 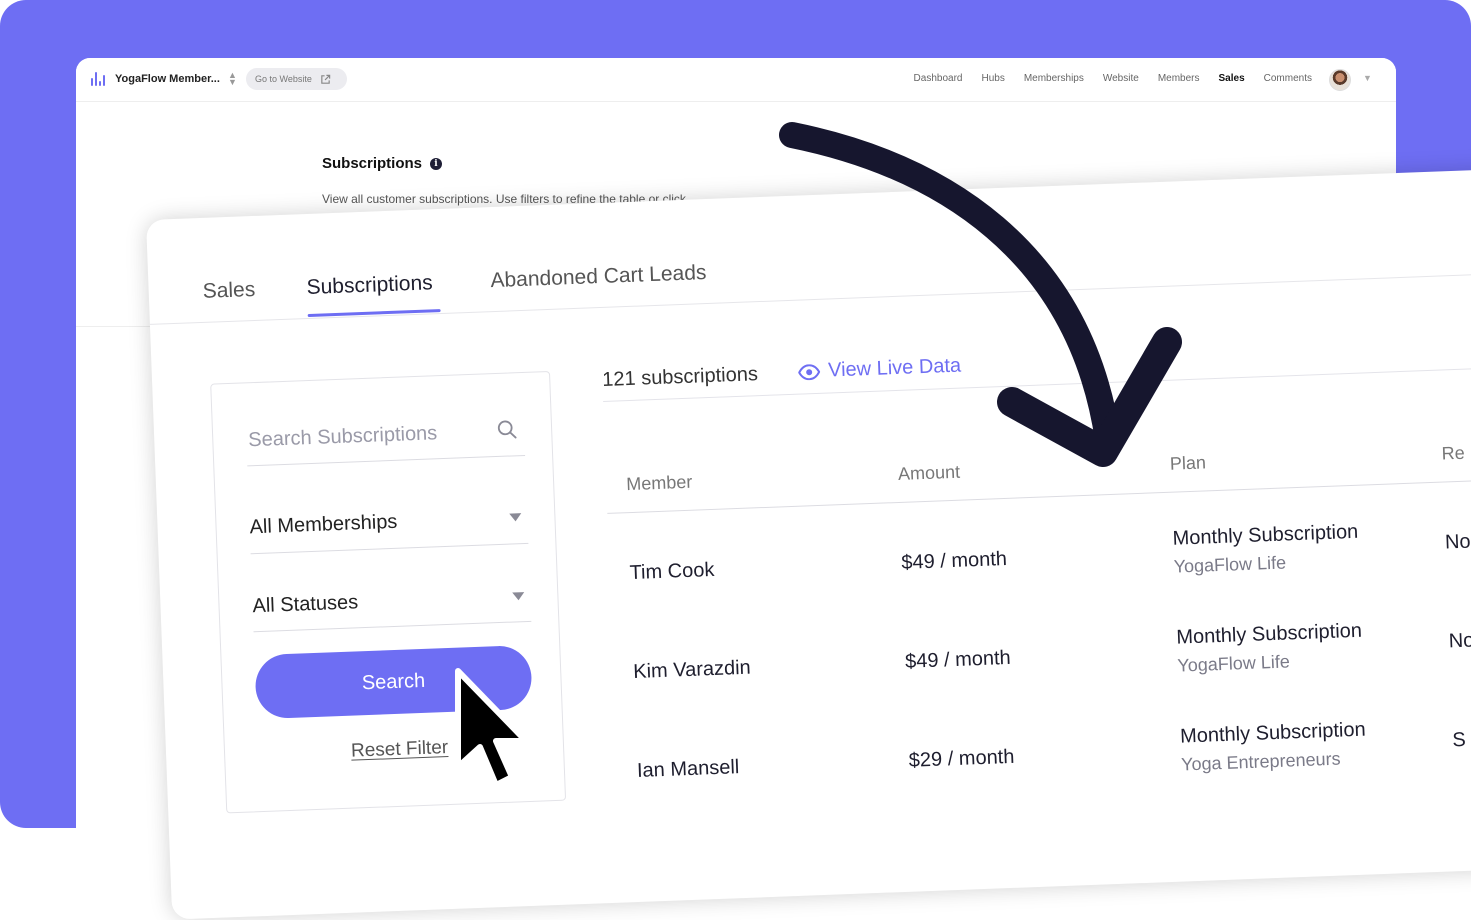 I want to click on go-to-website-button: Go to Website, so click(x=296, y=79).